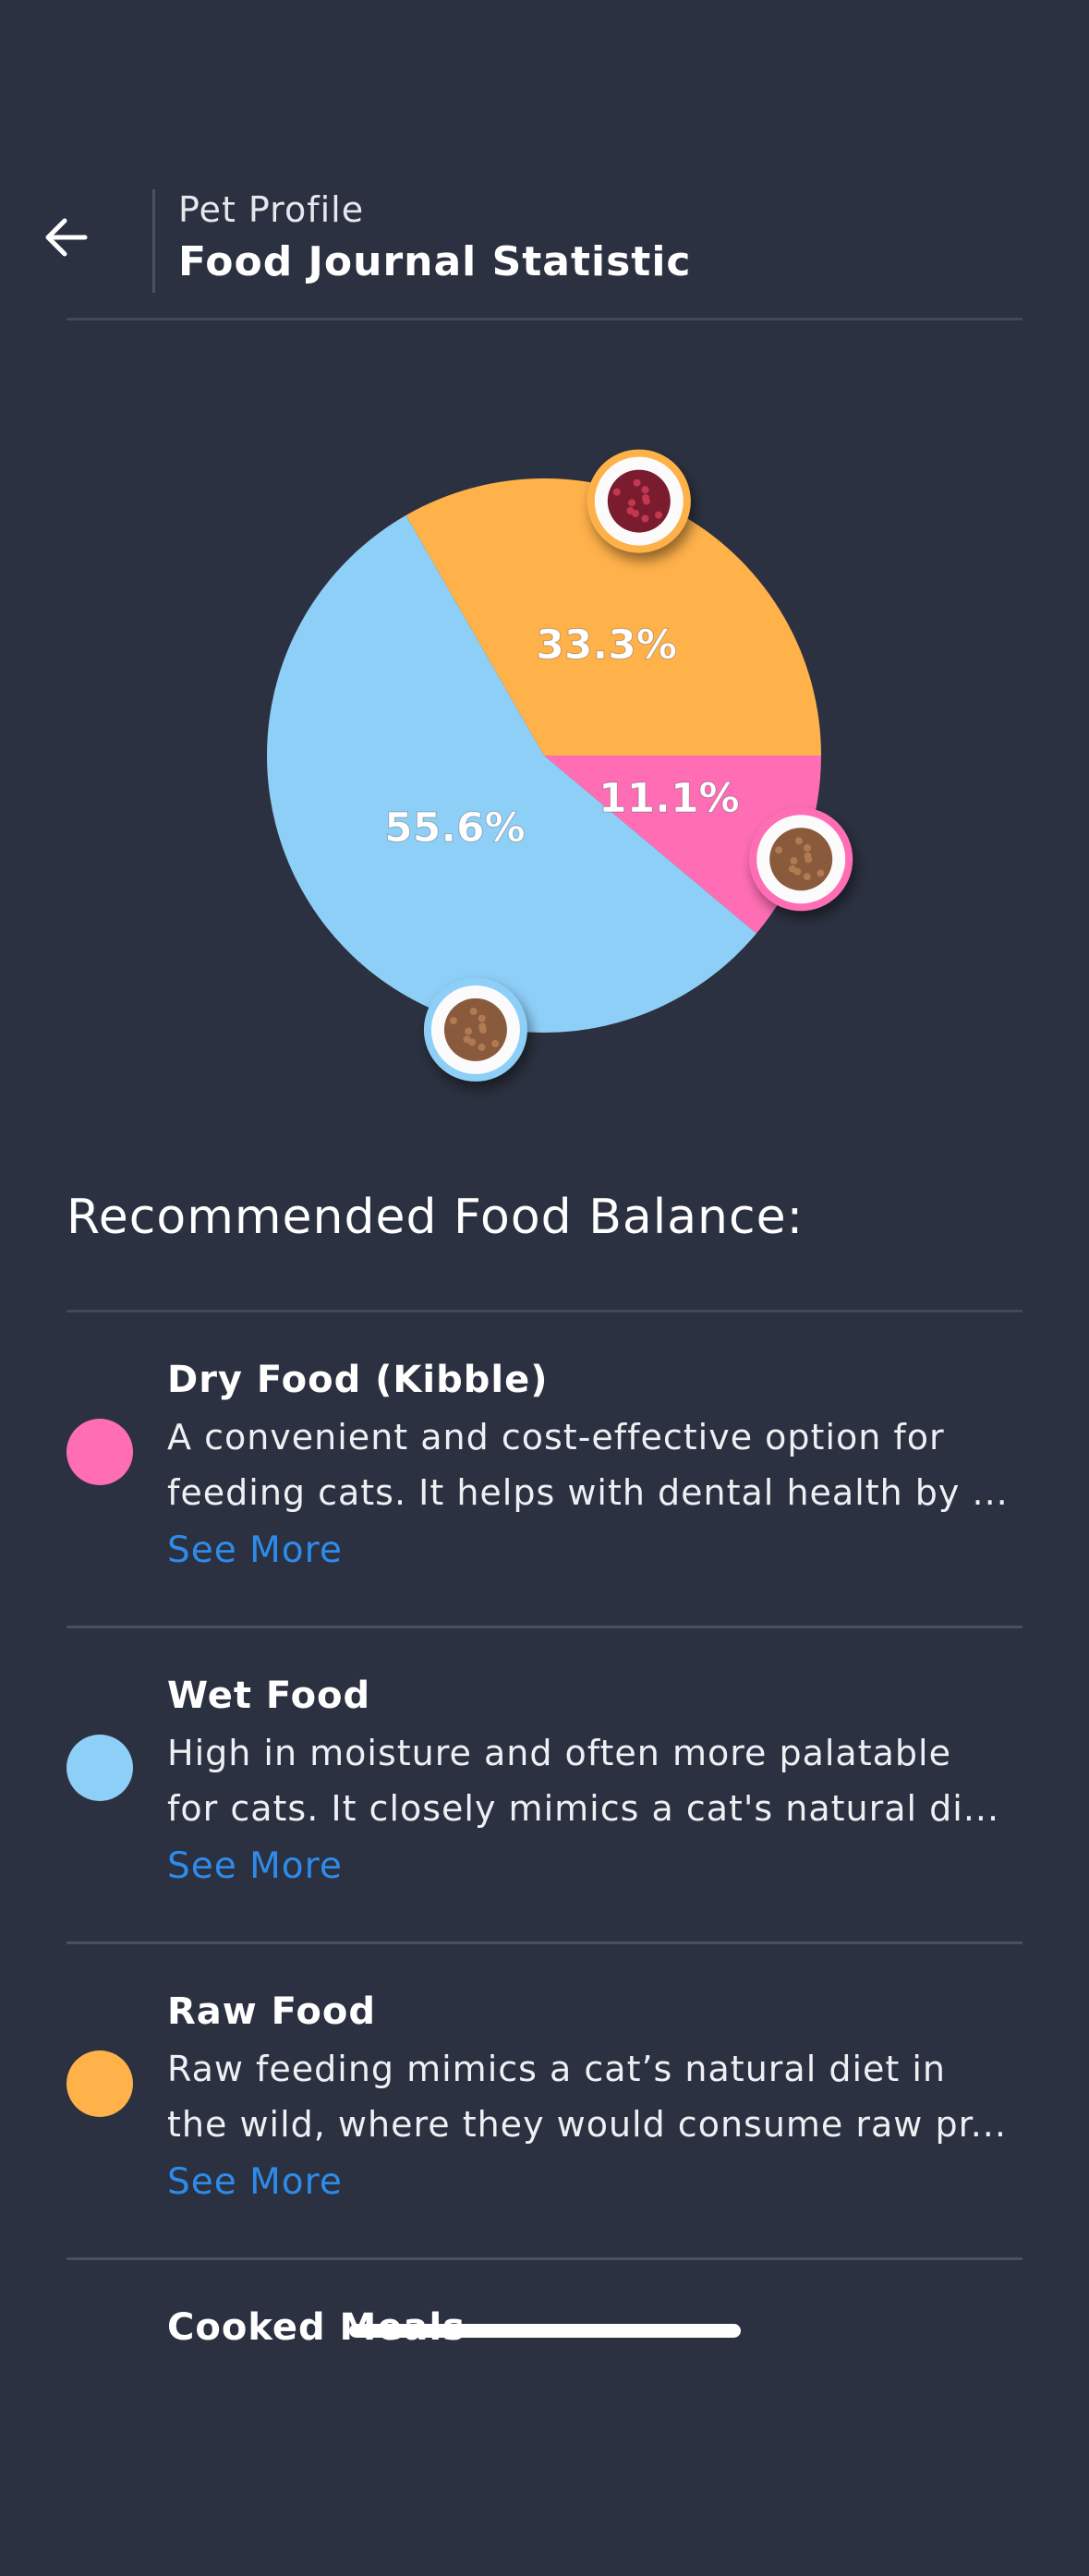 The width and height of the screenshot is (1089, 2576). What do you see at coordinates (153, 241) in the screenshot?
I see `header-divider` at bounding box center [153, 241].